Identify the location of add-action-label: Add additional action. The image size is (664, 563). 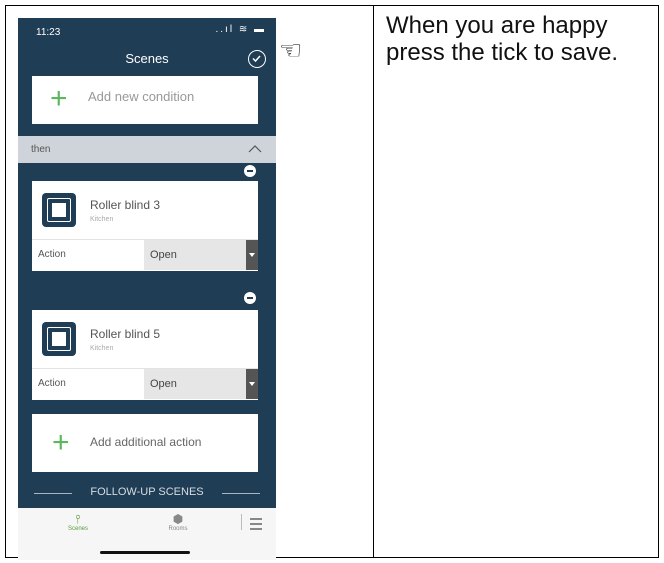
(146, 442).